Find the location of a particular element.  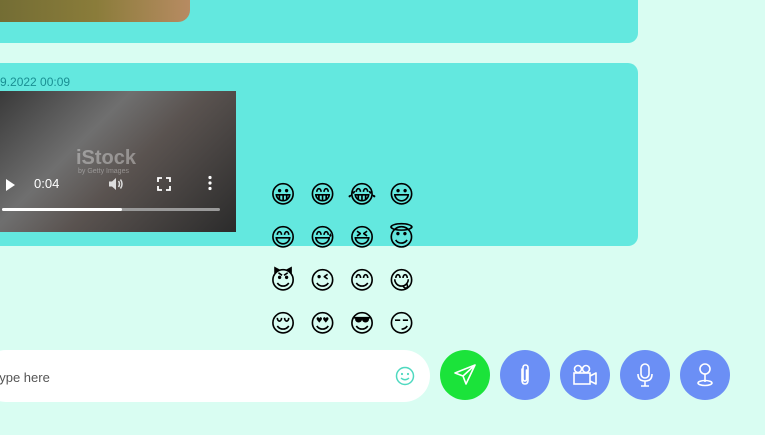

emoji-option: 😀 is located at coordinates (283, 195).